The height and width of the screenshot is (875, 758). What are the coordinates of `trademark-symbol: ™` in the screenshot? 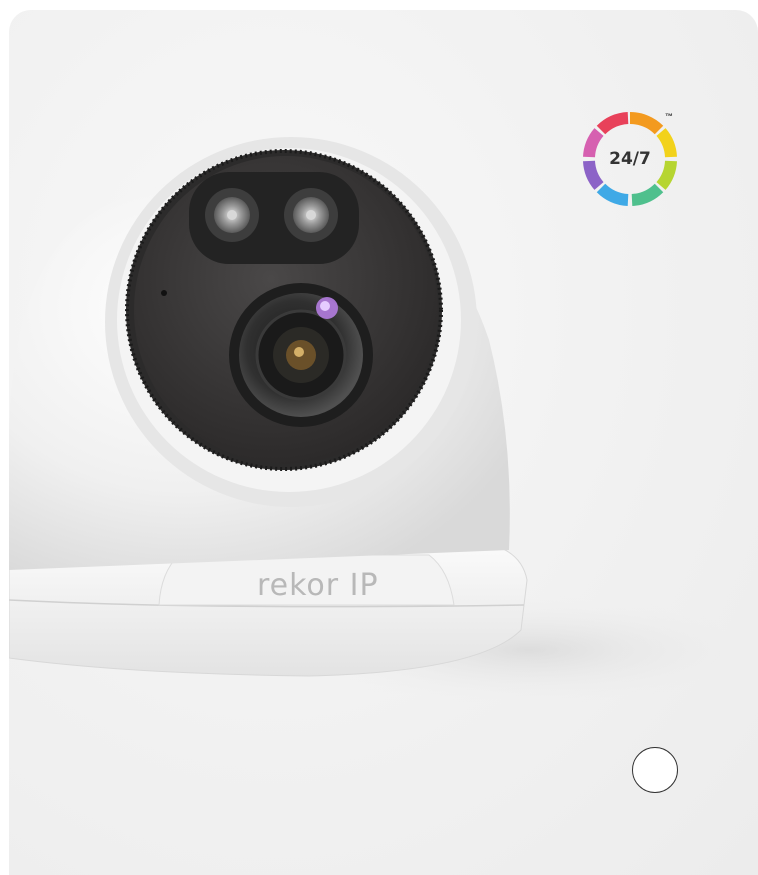 It's located at (669, 116).